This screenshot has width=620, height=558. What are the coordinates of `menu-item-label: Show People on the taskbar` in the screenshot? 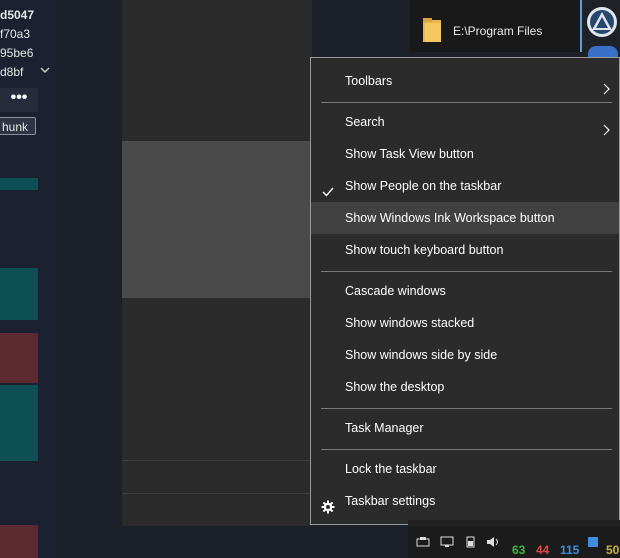 It's located at (423, 186).